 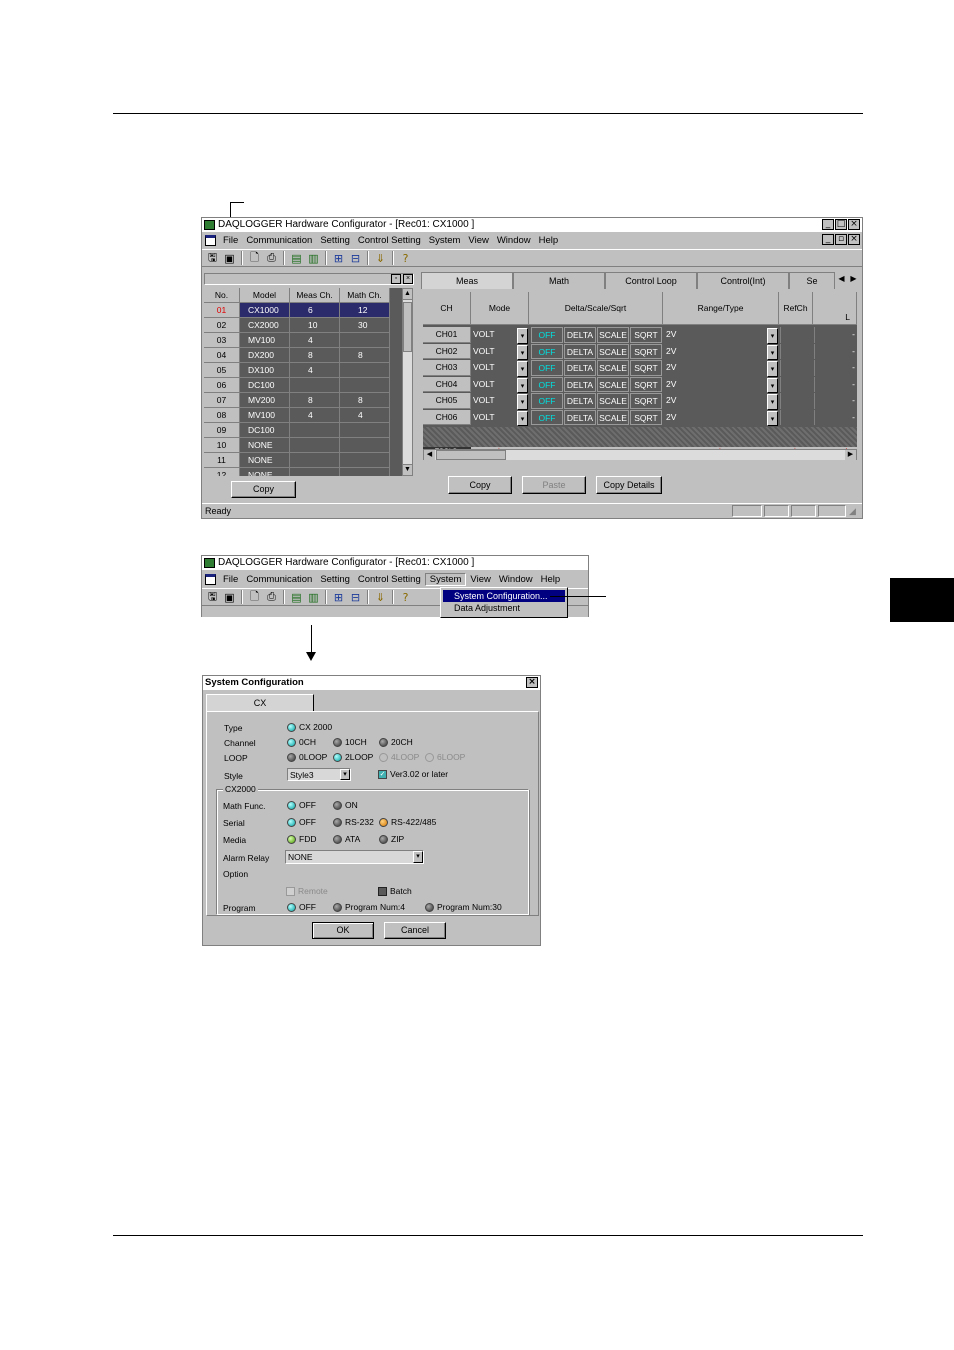 What do you see at coordinates (353, 757) in the screenshot?
I see `loop-radio-2loop: 2LOOP` at bounding box center [353, 757].